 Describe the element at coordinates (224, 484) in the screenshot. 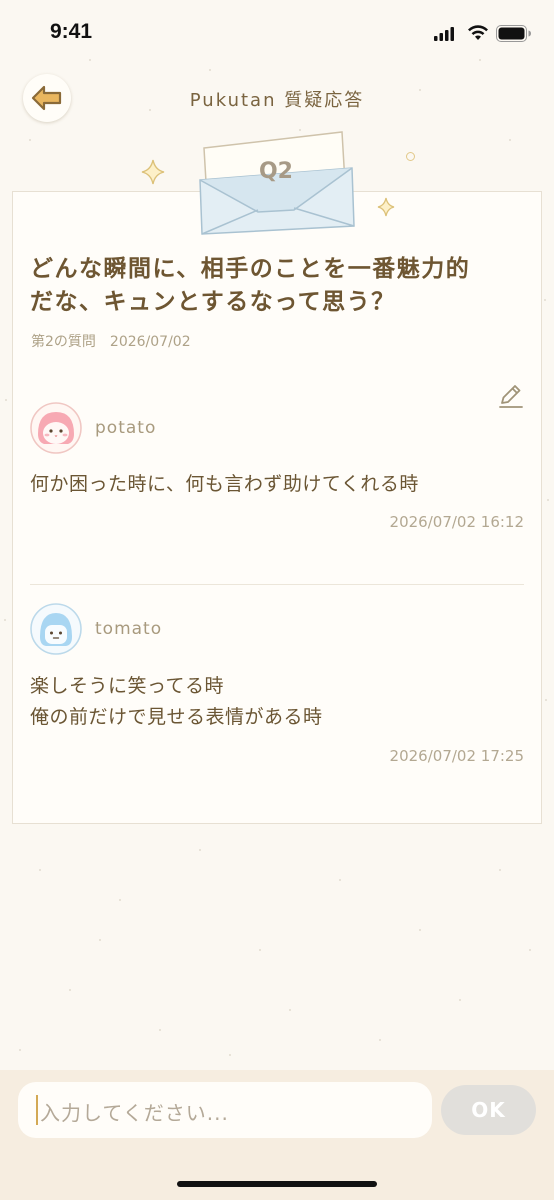

I see `answer-text: 何か困った時に、何も言わず助けてくれる時` at that location.